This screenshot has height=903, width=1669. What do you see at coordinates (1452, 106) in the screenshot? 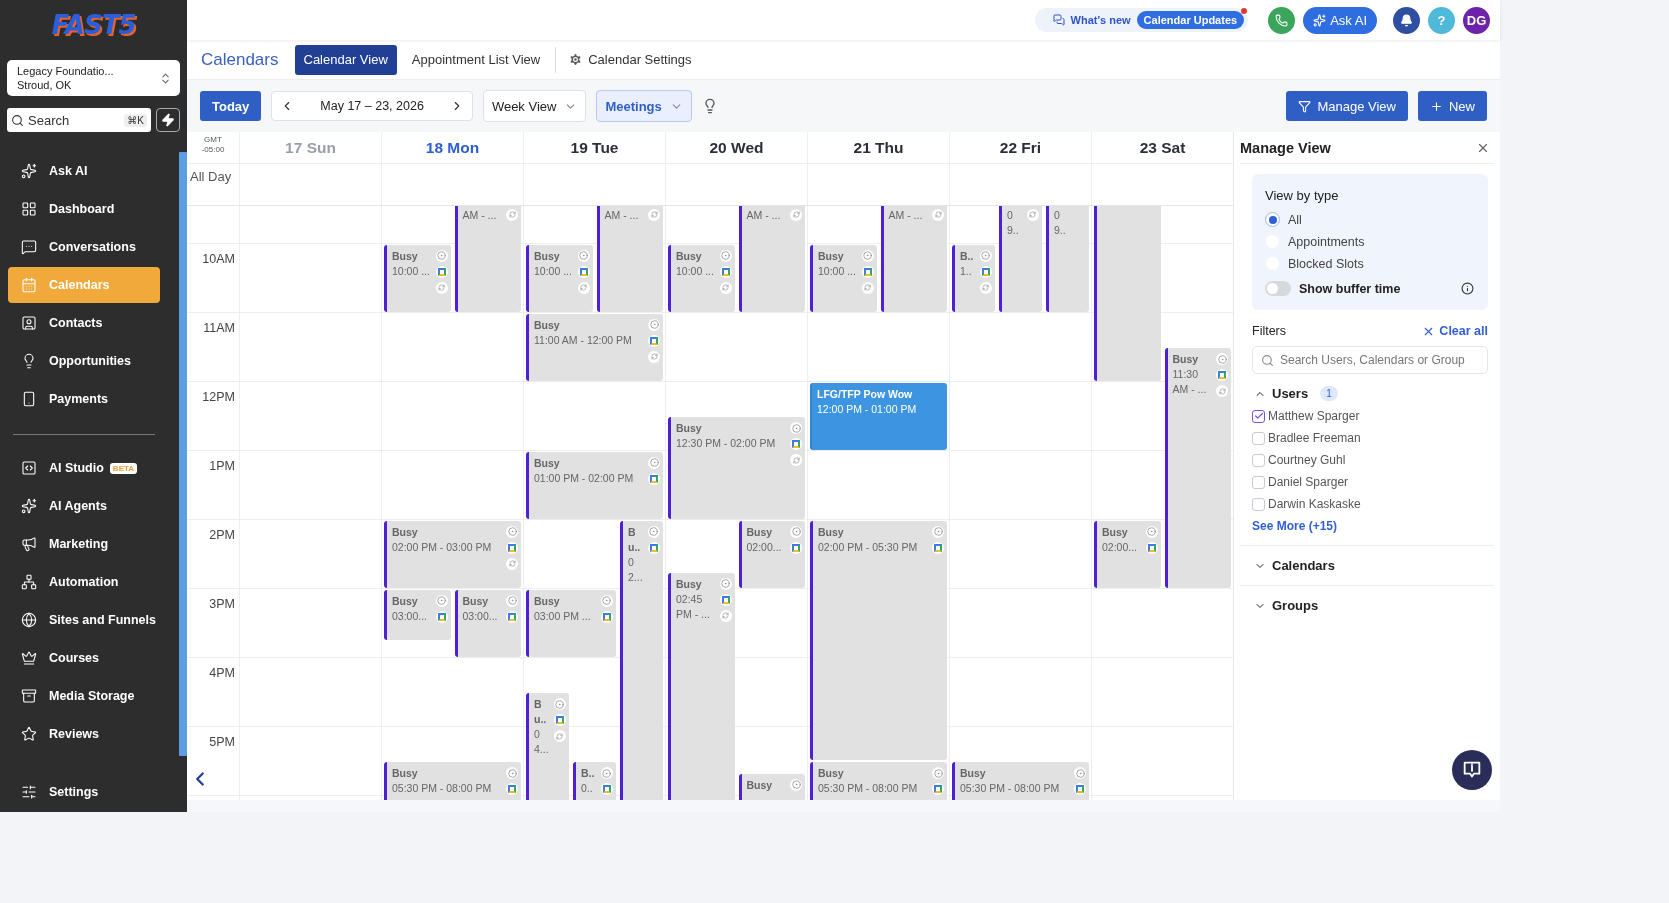
I see `new-button: New` at bounding box center [1452, 106].